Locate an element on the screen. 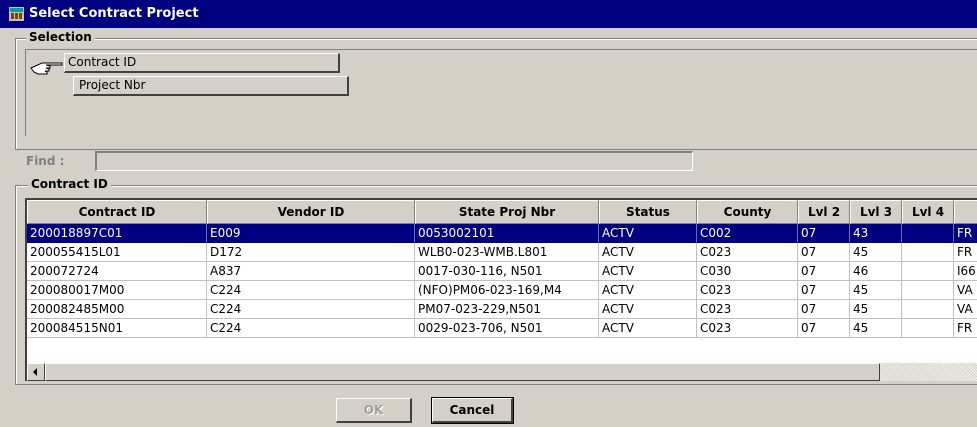  sort-contract-id-button: Contract ID is located at coordinates (202, 63).